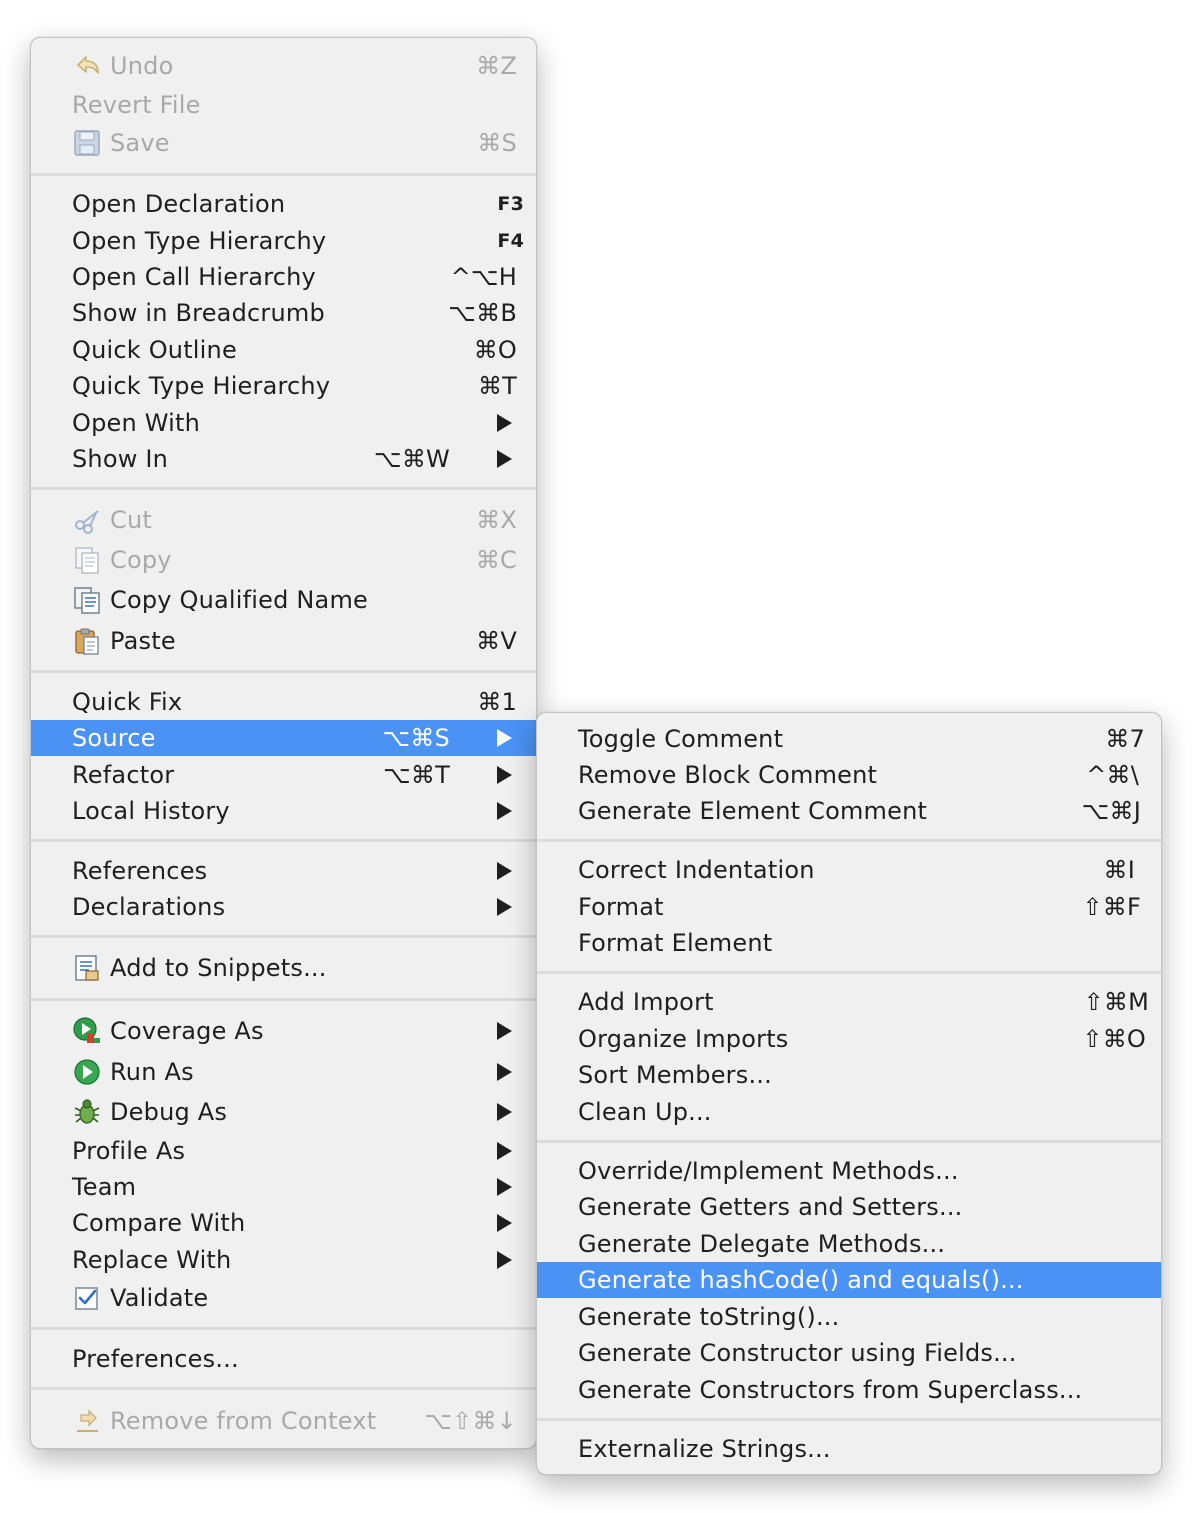 This screenshot has width=1200, height=1513. I want to click on submenu-item-remove-block-comment: Remove Block Comment ^⌘\, so click(849, 775).